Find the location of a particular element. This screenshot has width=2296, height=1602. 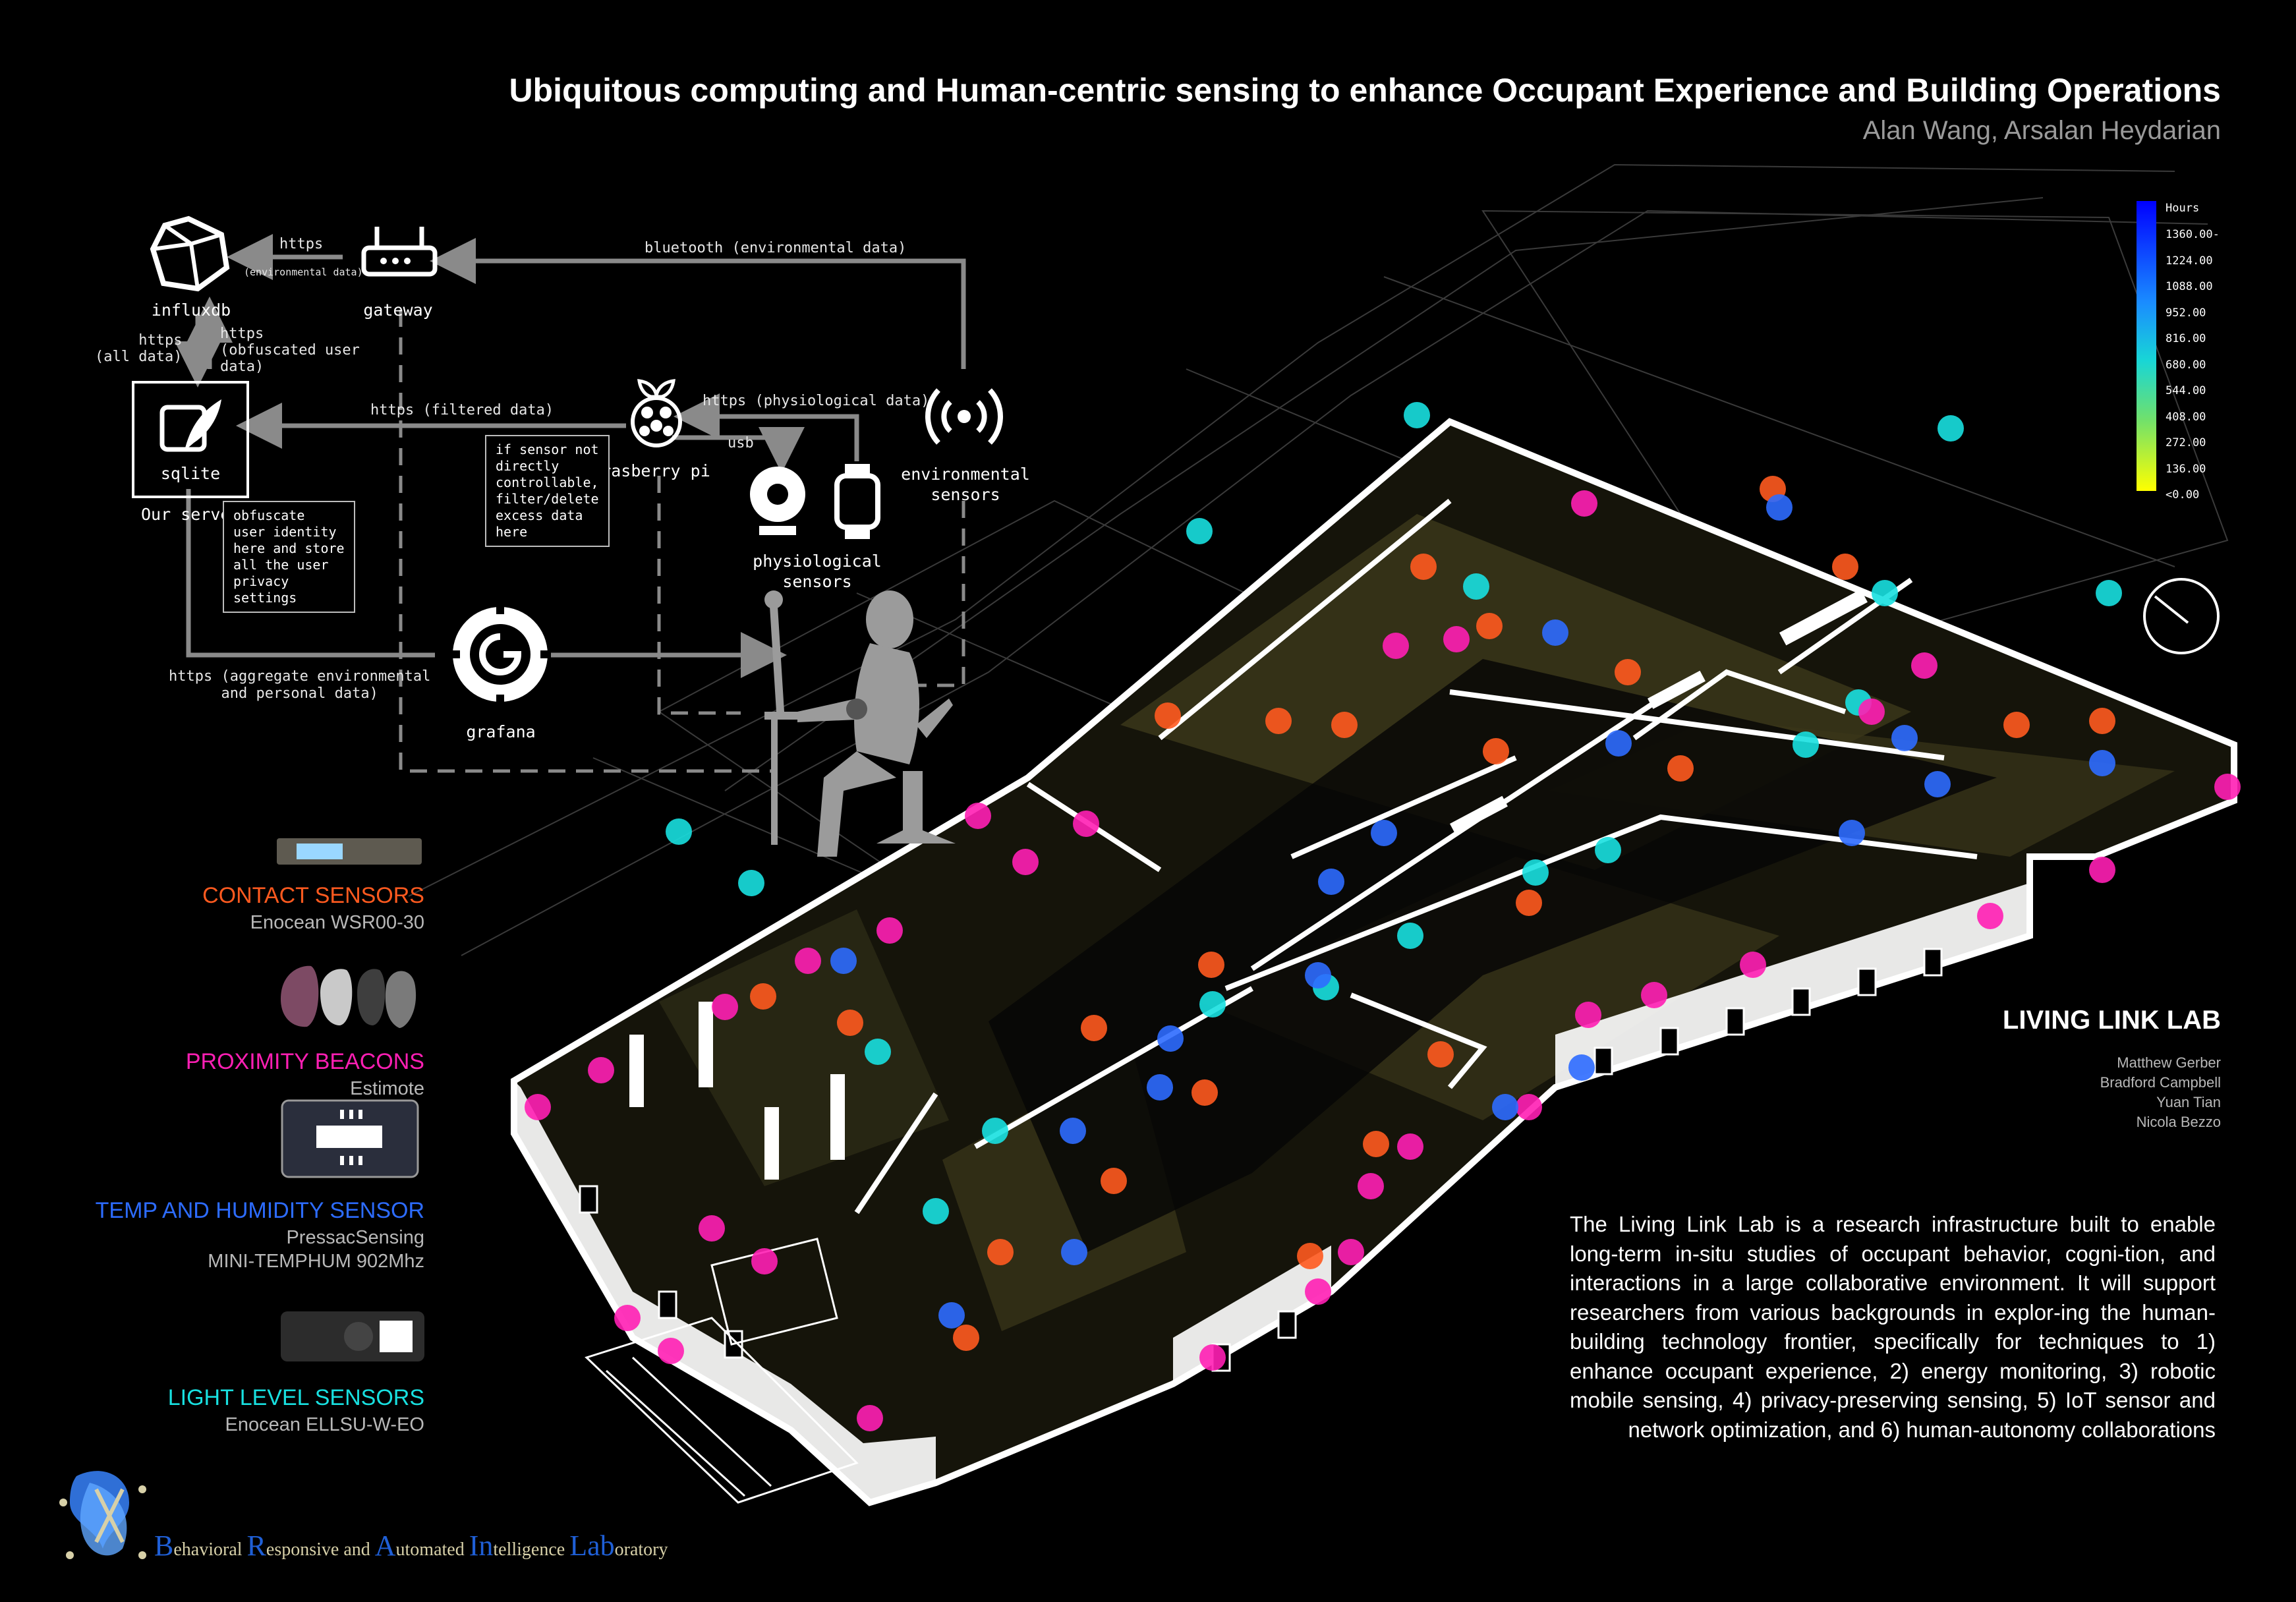

sensor-title-proximity: PROXIMITY BEACONS is located at coordinates (246, 1062).